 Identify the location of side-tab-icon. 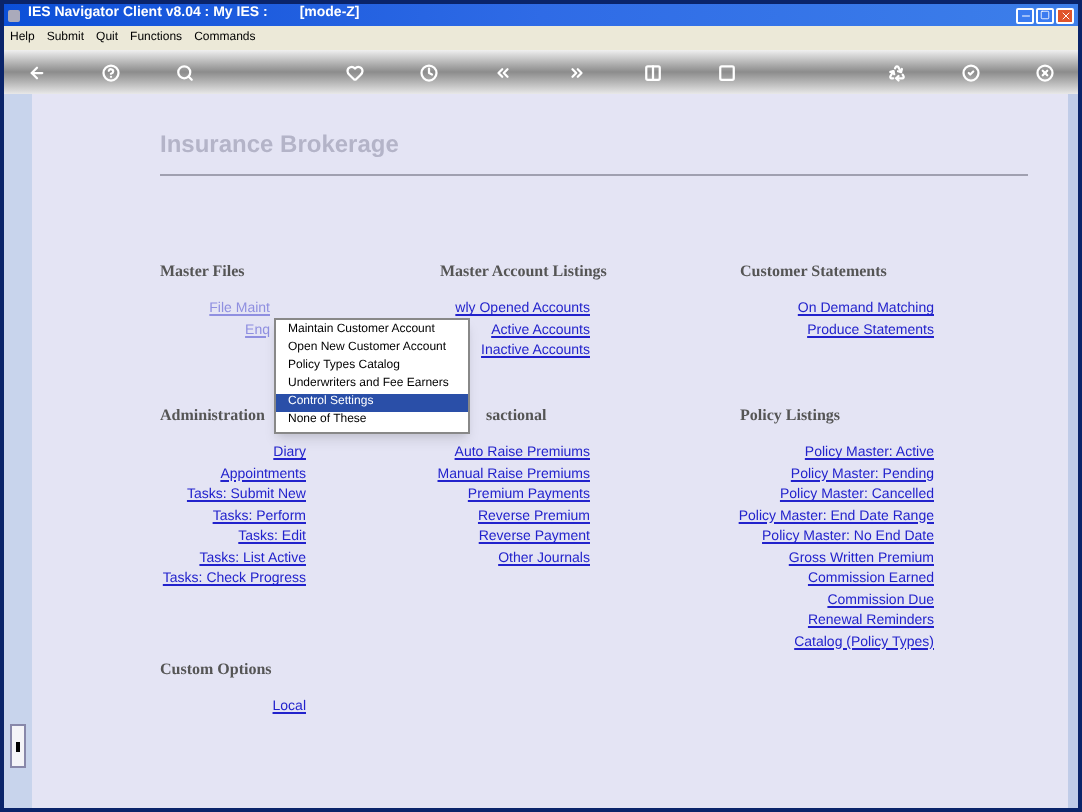
(18, 746).